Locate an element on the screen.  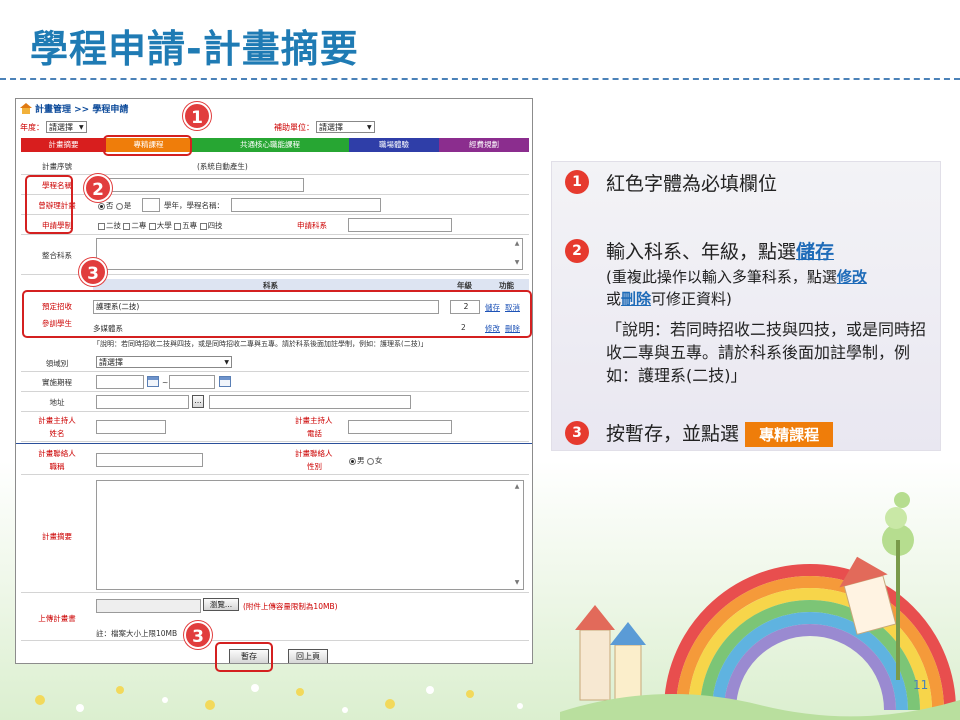
tab-bar: 計畫摘要 專精課程 共通核心職能課程 職場體驗 經費規劃 is located at coordinates (275, 145).